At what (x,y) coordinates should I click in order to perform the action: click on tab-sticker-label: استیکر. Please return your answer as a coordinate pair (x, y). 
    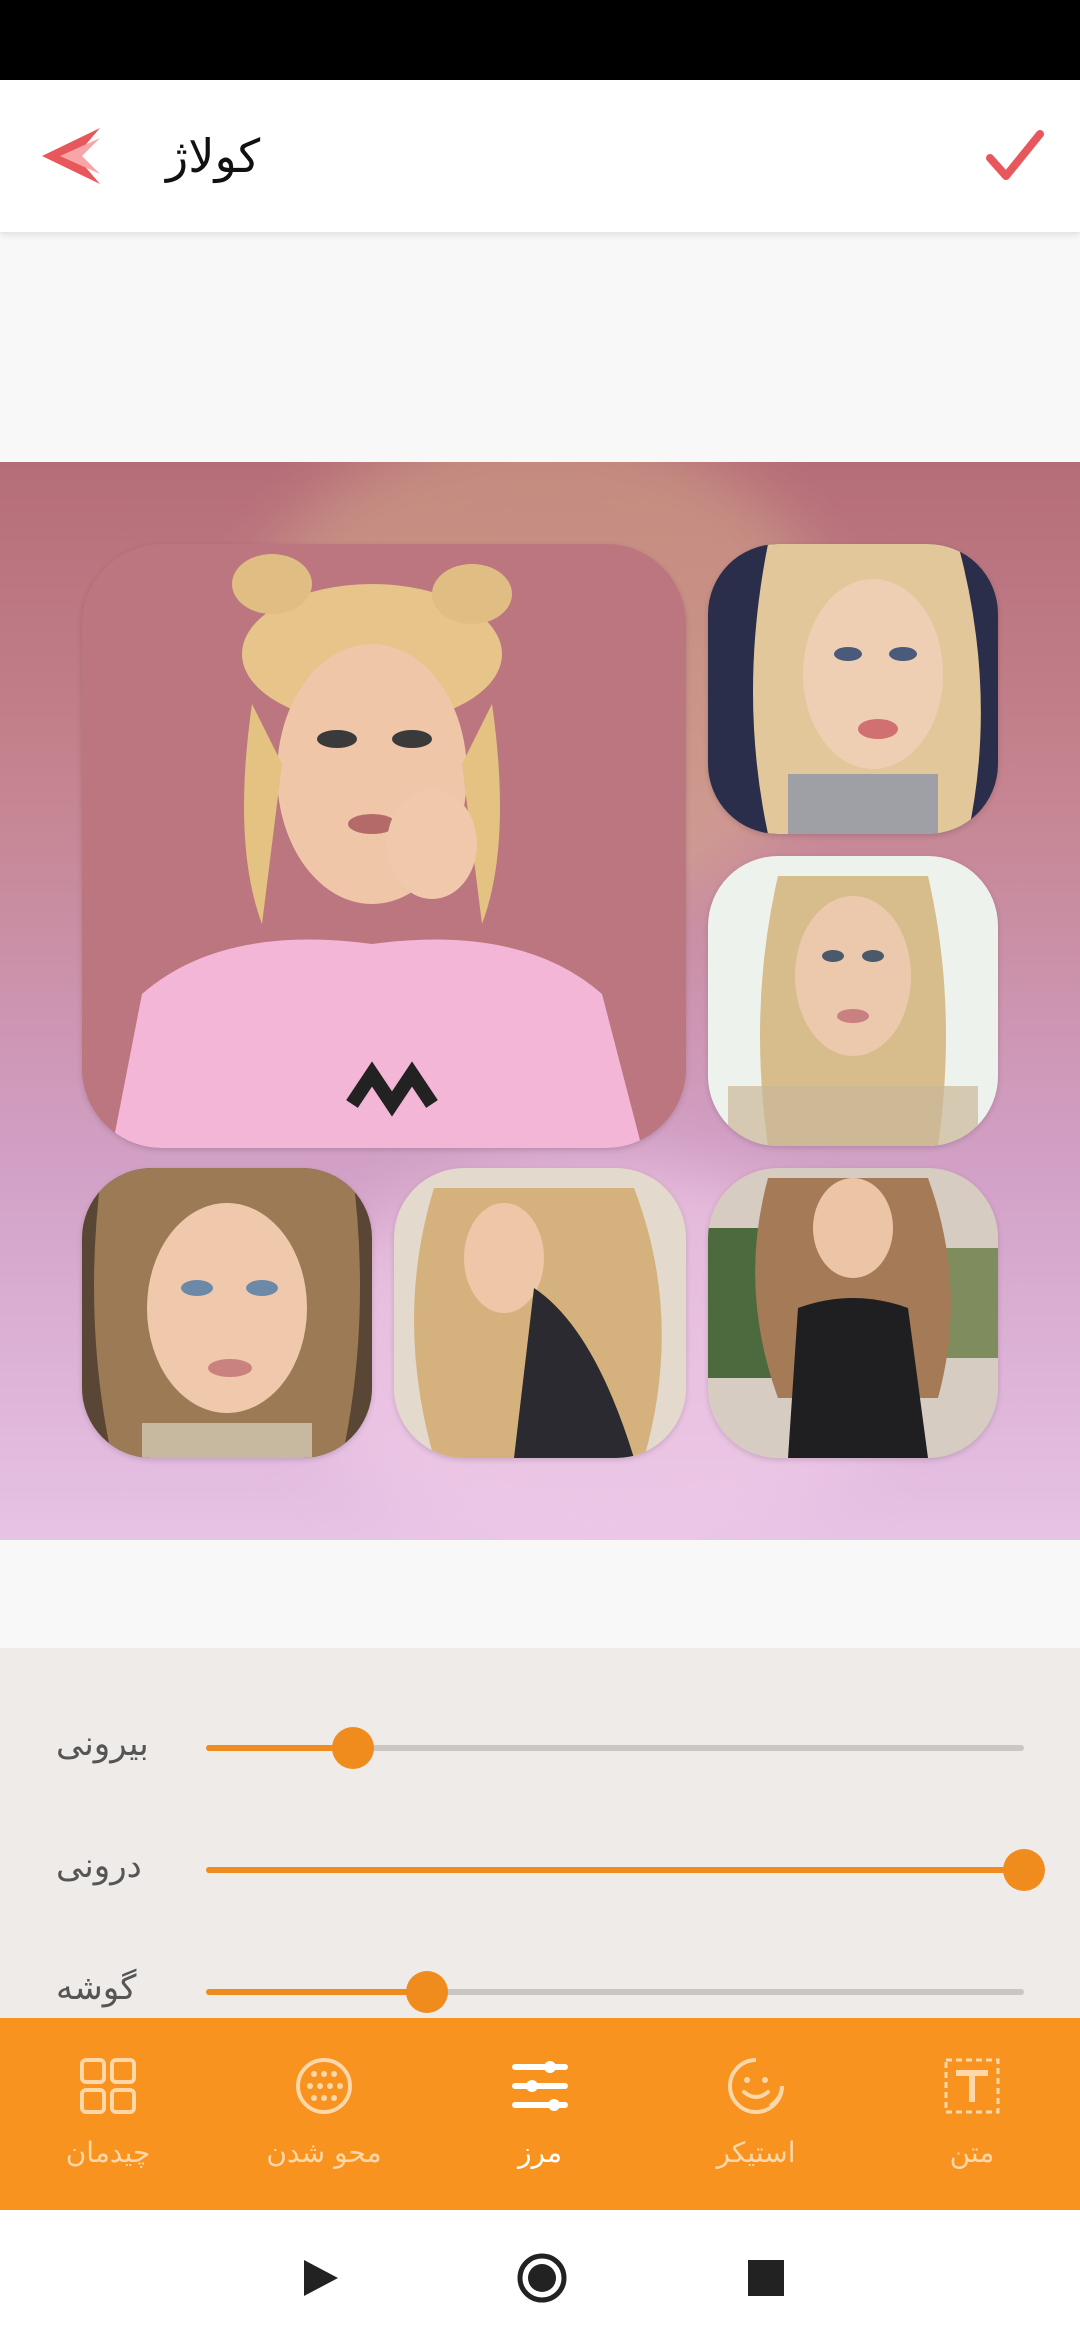
    Looking at the image, I should click on (756, 2152).